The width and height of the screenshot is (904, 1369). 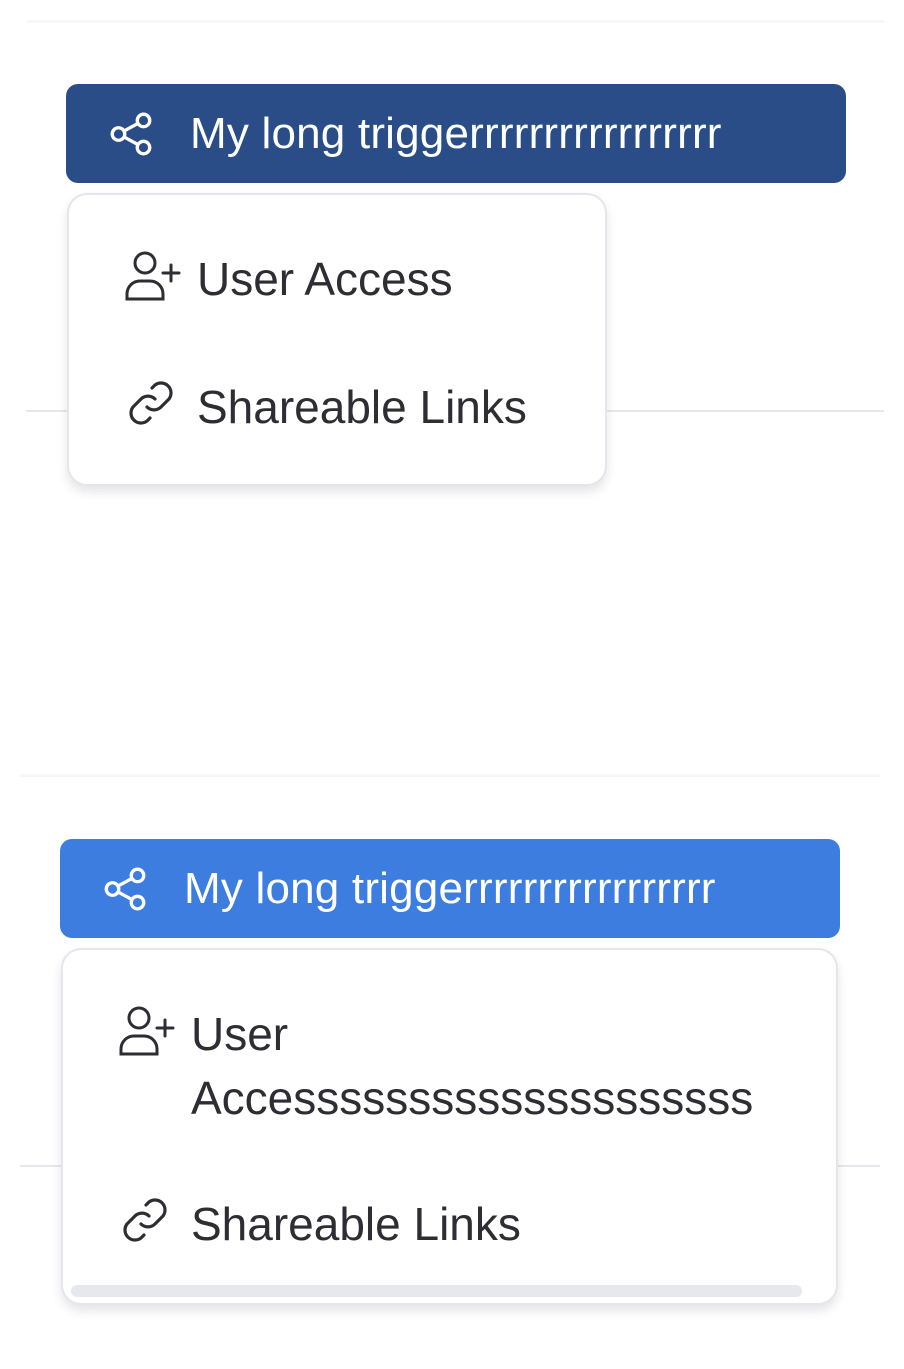 I want to click on menu-item-user-access: User Access, so click(x=337, y=279).